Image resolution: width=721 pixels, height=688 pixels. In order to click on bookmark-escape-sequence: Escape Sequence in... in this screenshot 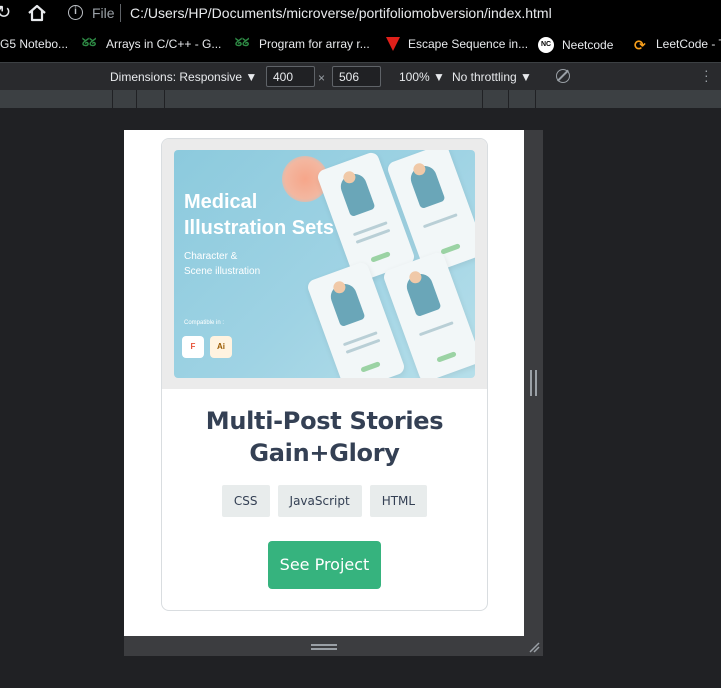, I will do `click(457, 44)`.